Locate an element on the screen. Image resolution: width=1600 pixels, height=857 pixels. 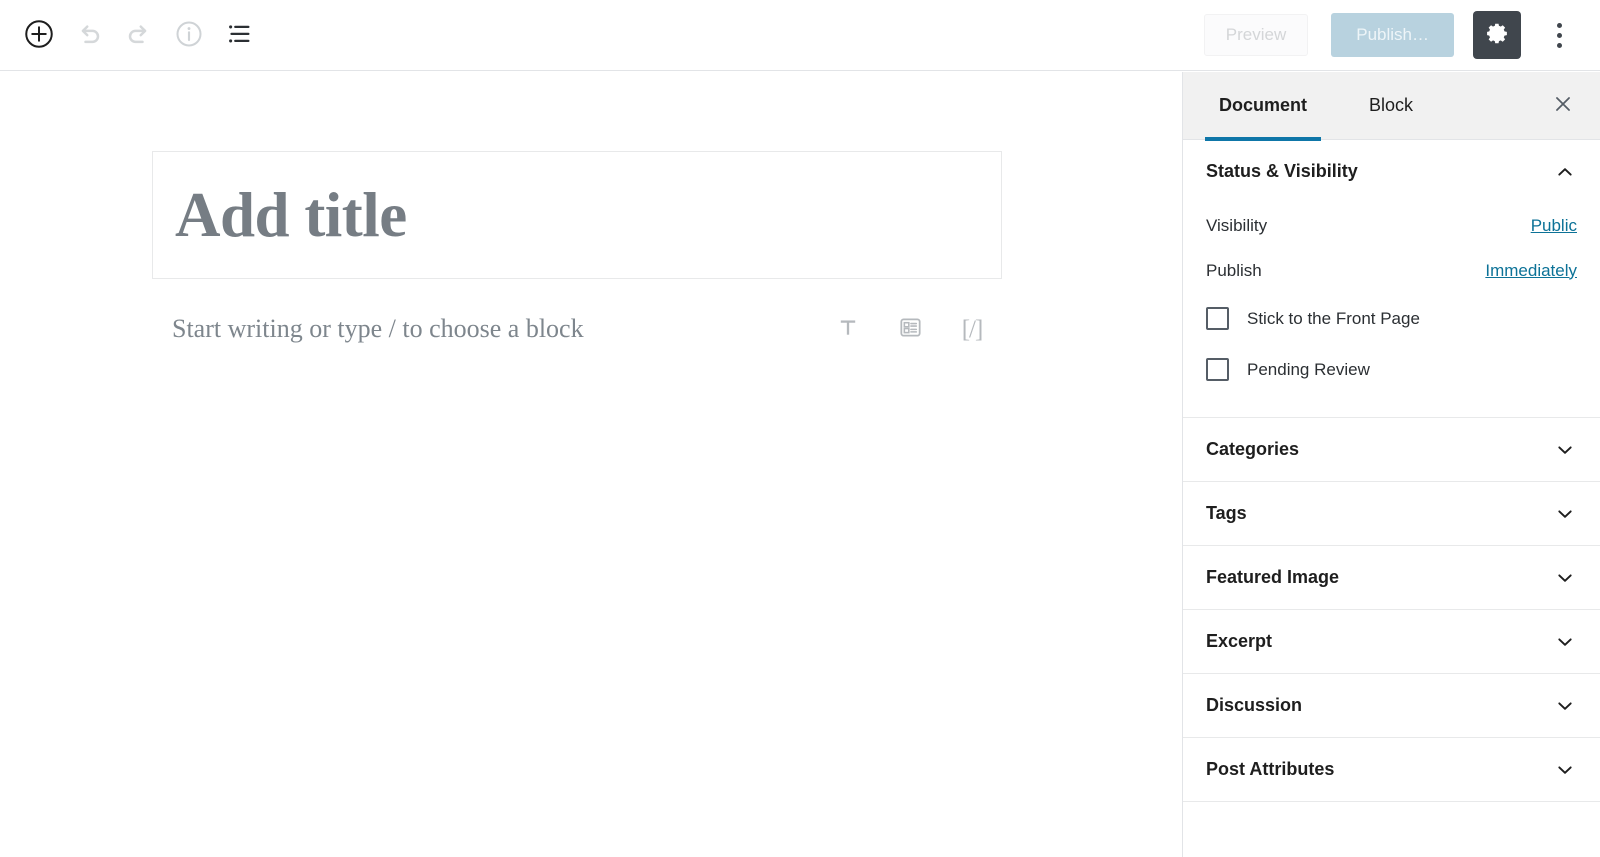
sticky-post-row: Stick to the Front Page is located at coordinates (1391, 318).